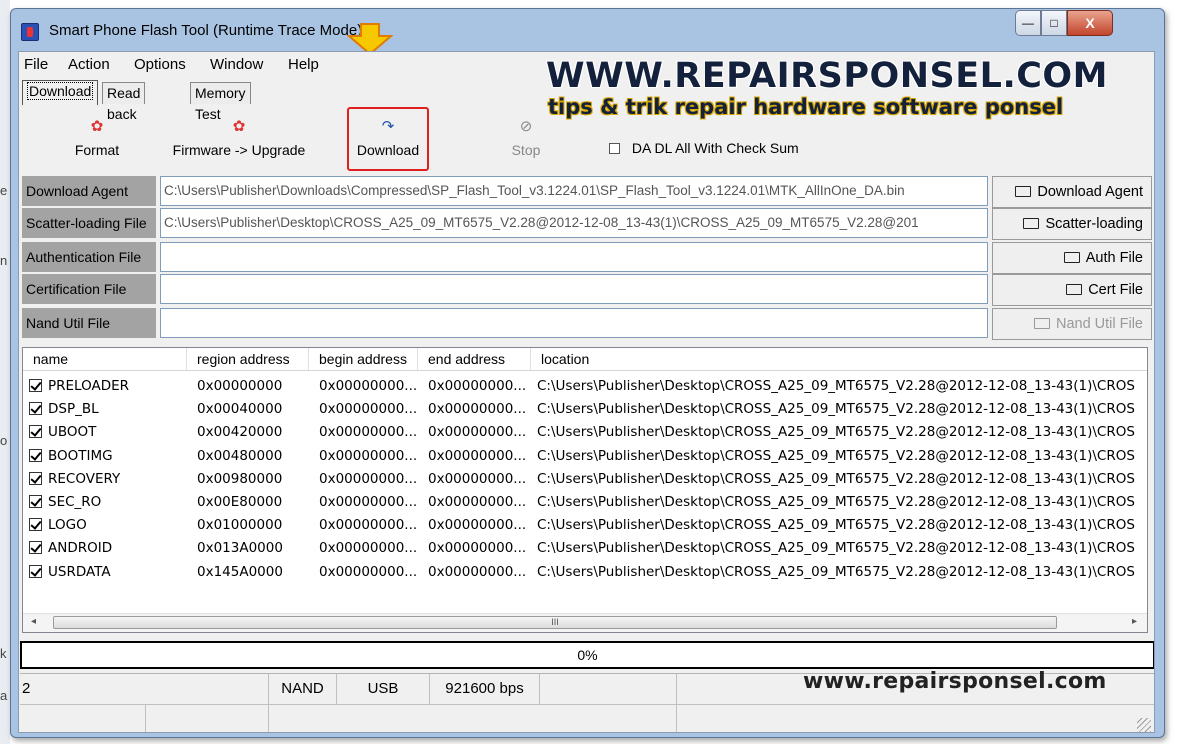  Describe the element at coordinates (1028, 23) in the screenshot. I see `minimize-button: —` at that location.